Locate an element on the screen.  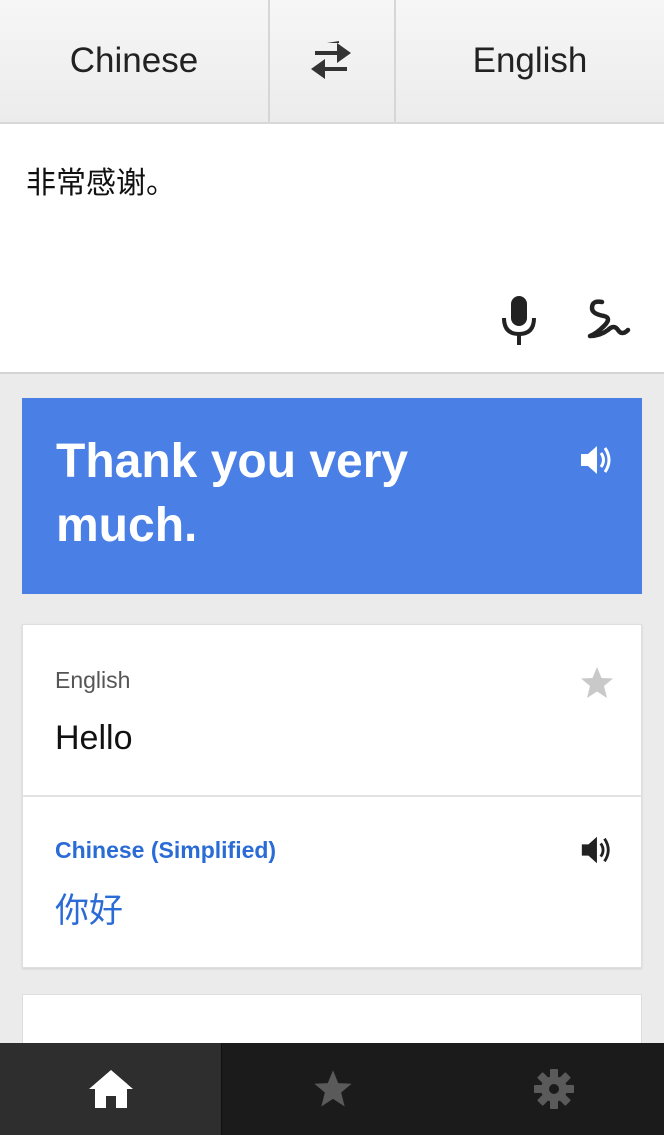
translation-speaker-button is located at coordinates (596, 460).